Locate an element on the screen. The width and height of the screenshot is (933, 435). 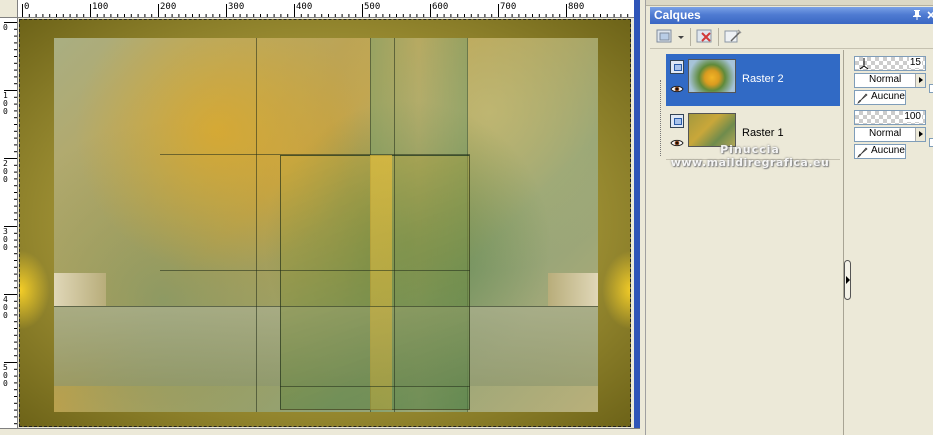
delete-layer-icon is located at coordinates (705, 37).